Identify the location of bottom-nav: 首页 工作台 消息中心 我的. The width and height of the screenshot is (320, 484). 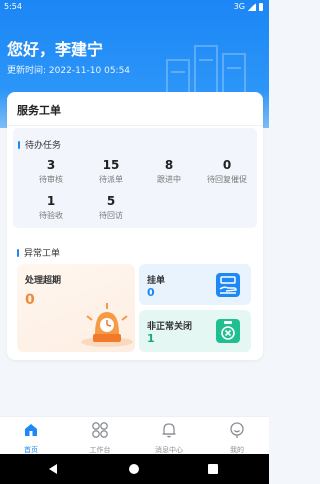
(134, 435).